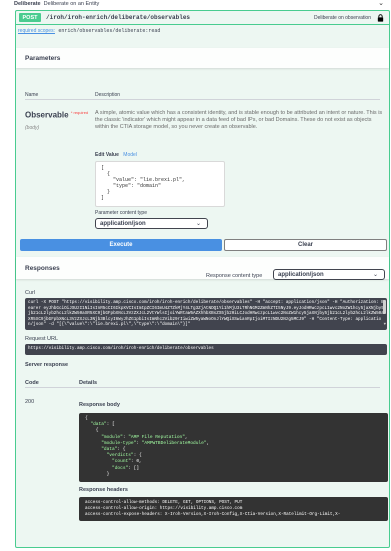 The width and height of the screenshot is (391, 551). What do you see at coordinates (32, 95) in the screenshot?
I see `col-name: Name` at bounding box center [32, 95].